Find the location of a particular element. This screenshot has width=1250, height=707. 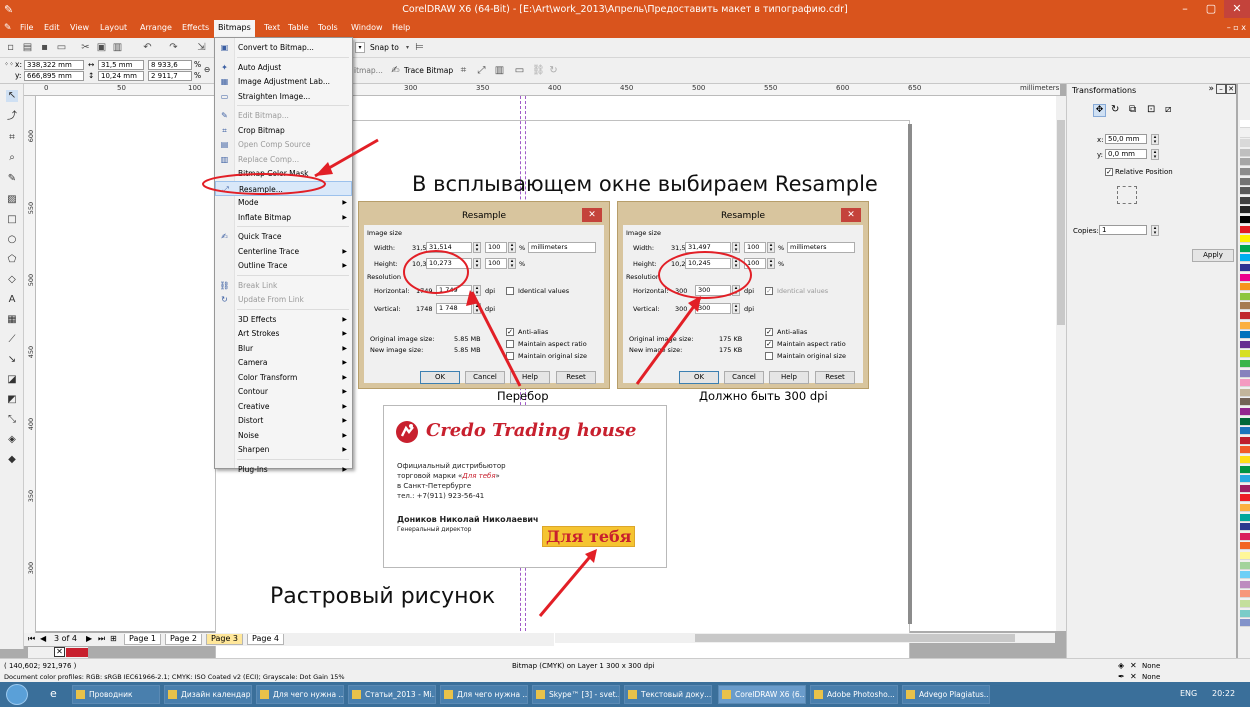

fill-tool-icon: ◈ is located at coordinates (12, 440).